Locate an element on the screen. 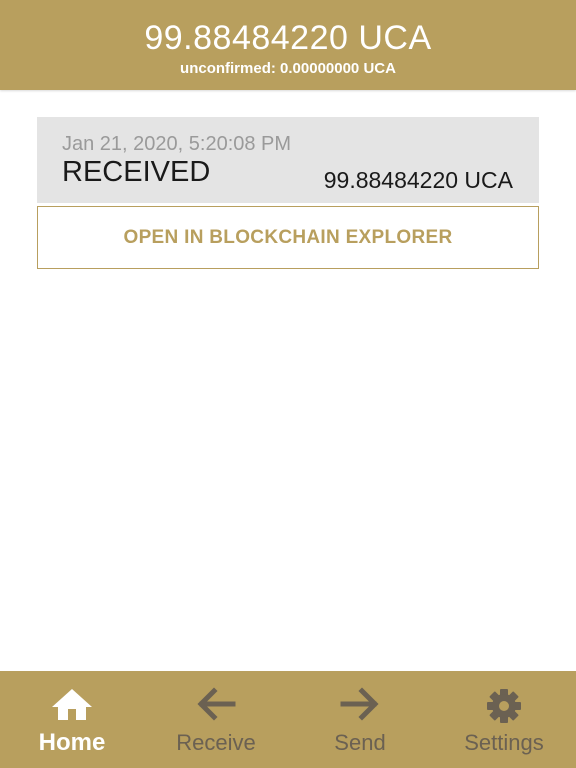 This screenshot has height=768, width=576. open-in-blockchain-explorer-button: OPEN IN BLOCKCHAIN EXPLORER is located at coordinates (288, 237).